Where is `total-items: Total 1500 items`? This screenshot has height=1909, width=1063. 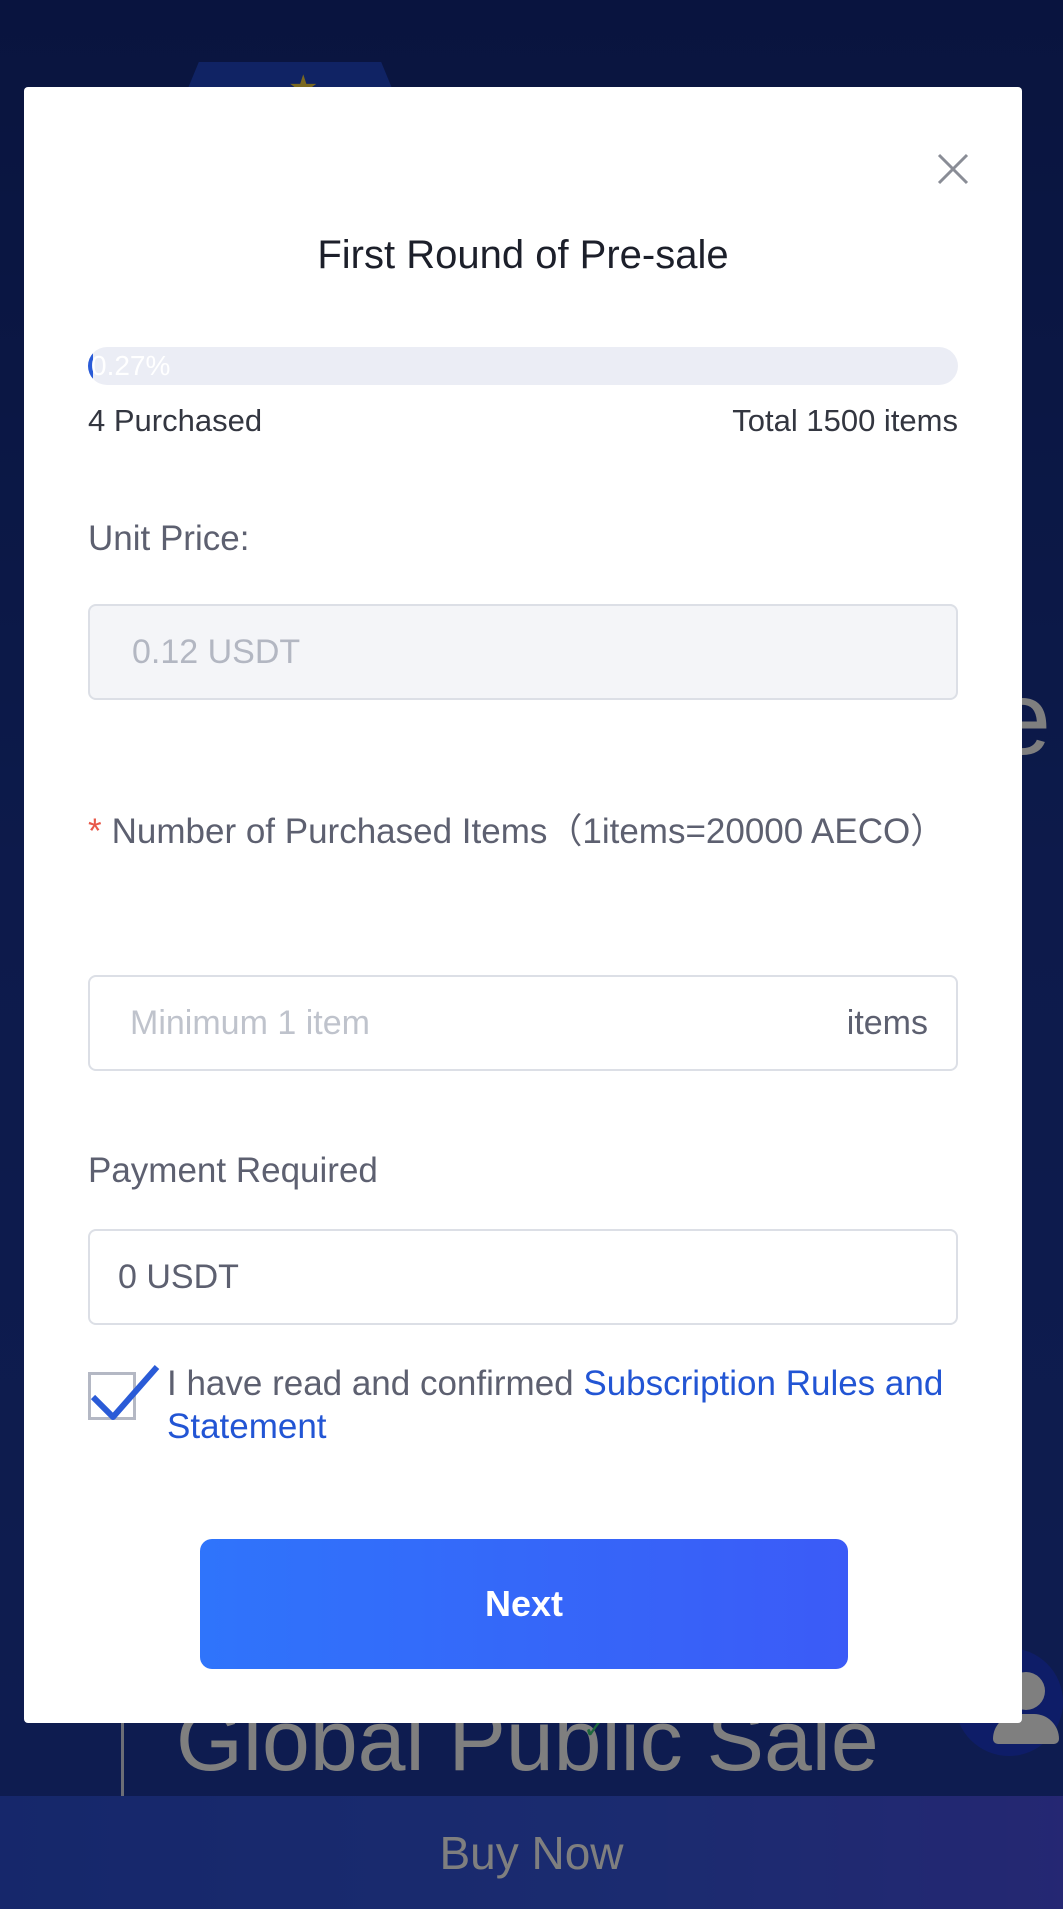
total-items: Total 1500 items is located at coordinates (845, 420).